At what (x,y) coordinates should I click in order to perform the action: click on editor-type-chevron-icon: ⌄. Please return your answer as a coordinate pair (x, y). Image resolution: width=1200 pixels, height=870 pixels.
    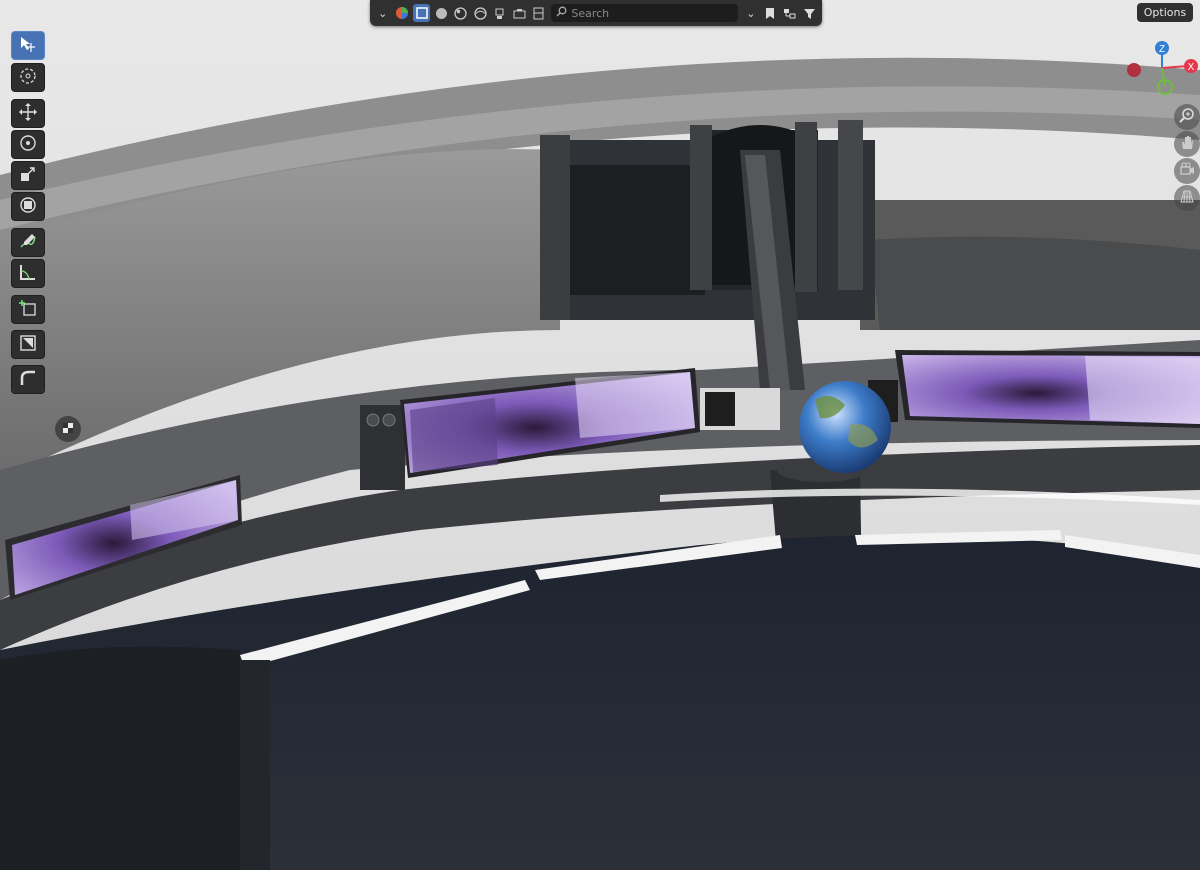
    Looking at the image, I should click on (382, 13).